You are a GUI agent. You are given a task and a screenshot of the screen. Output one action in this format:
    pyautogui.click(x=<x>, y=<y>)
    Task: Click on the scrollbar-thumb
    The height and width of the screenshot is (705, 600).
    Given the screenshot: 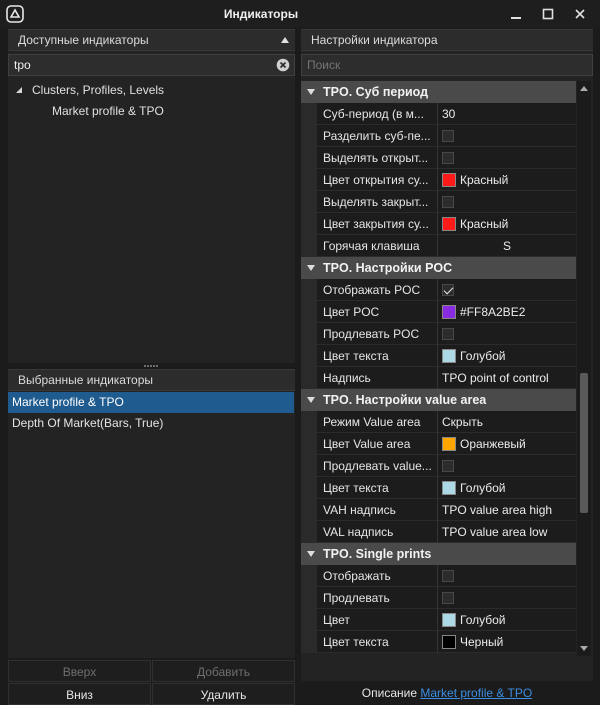 What is the action you would take?
    pyautogui.click(x=584, y=443)
    